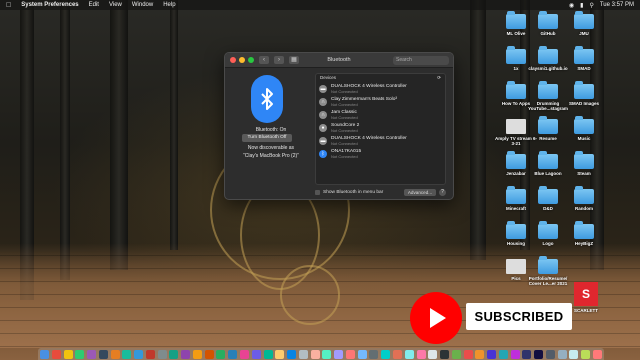  What do you see at coordinates (49, 5) in the screenshot?
I see `menu-app-name: System Preferences` at bounding box center [49, 5].